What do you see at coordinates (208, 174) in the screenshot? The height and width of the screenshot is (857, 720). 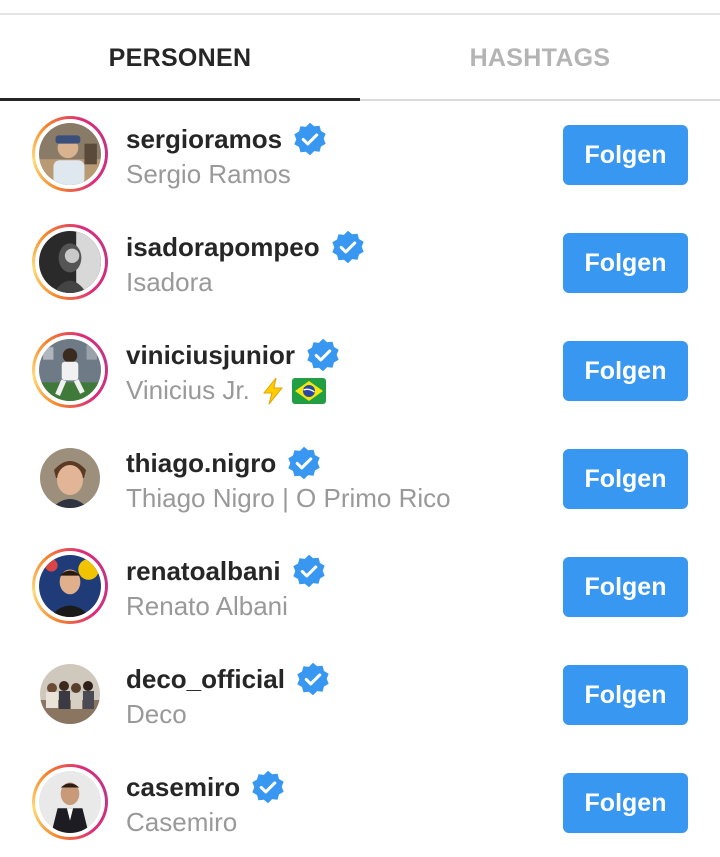 I see `full-name: Sergio Ramos` at bounding box center [208, 174].